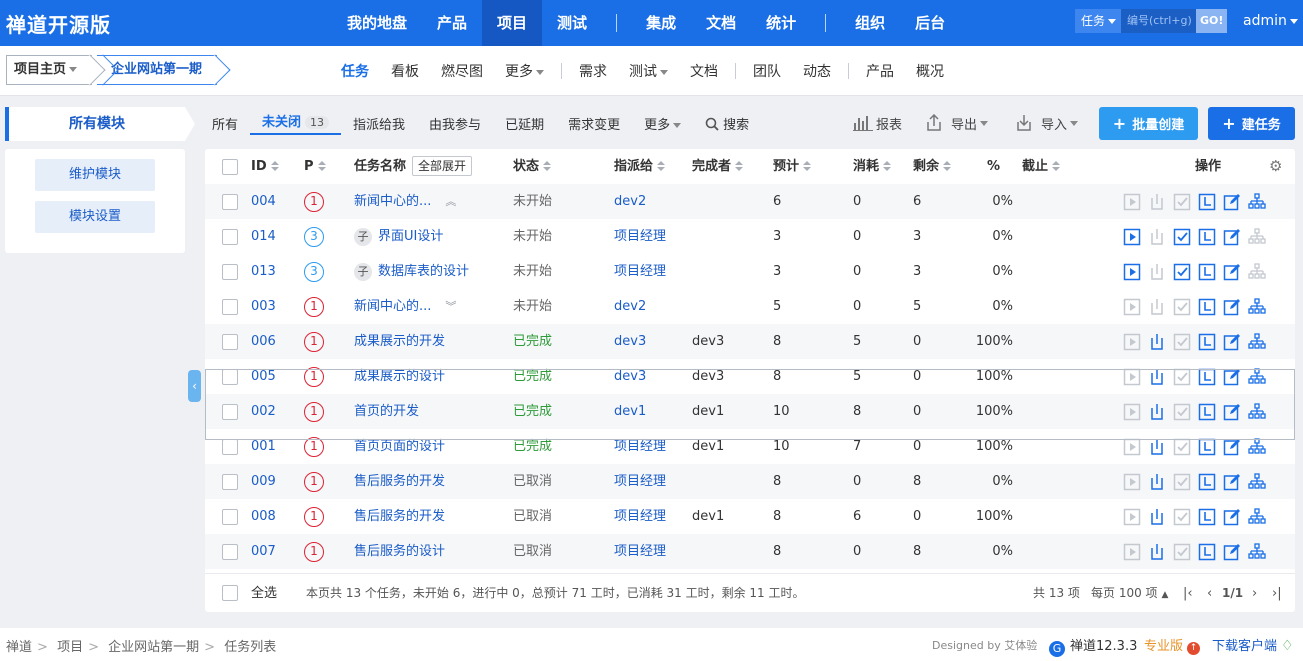  I want to click on brand-logo: 禅道开源版, so click(58, 23).